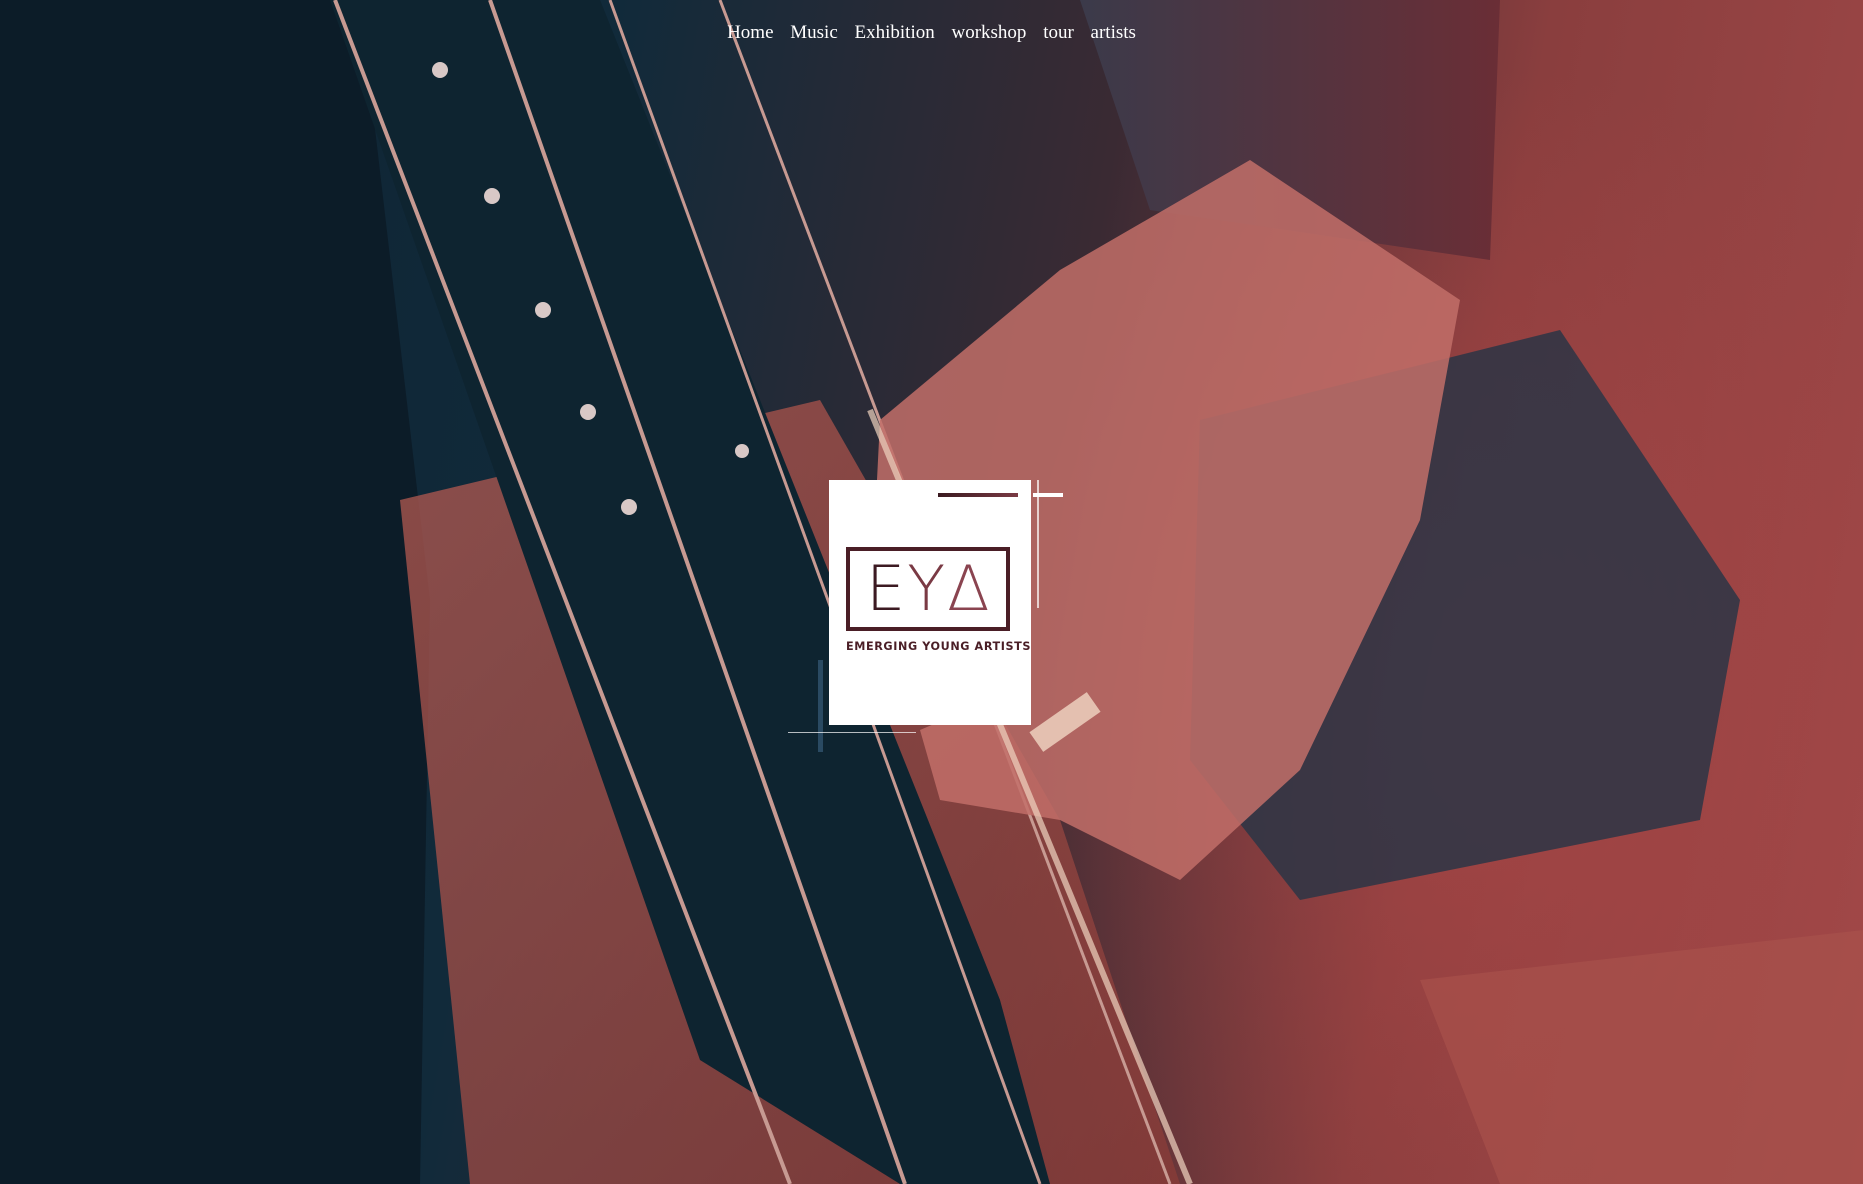  What do you see at coordinates (988, 32) in the screenshot?
I see `nav-workshop: workshop` at bounding box center [988, 32].